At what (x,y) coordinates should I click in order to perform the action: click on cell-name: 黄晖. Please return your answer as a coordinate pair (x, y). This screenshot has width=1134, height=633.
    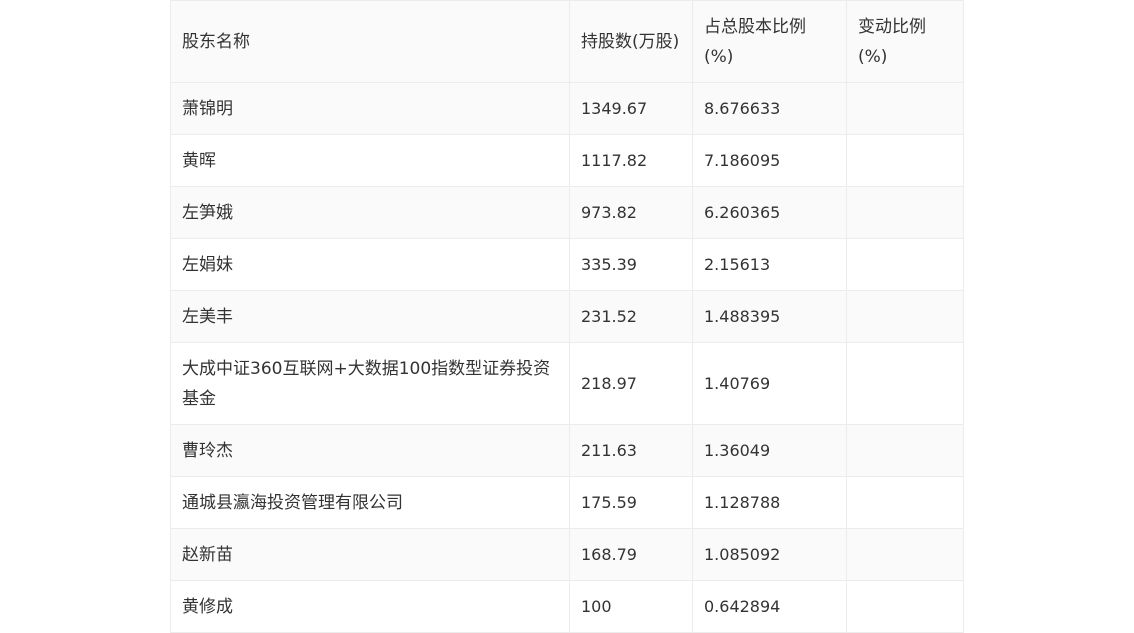
    Looking at the image, I should click on (370, 160).